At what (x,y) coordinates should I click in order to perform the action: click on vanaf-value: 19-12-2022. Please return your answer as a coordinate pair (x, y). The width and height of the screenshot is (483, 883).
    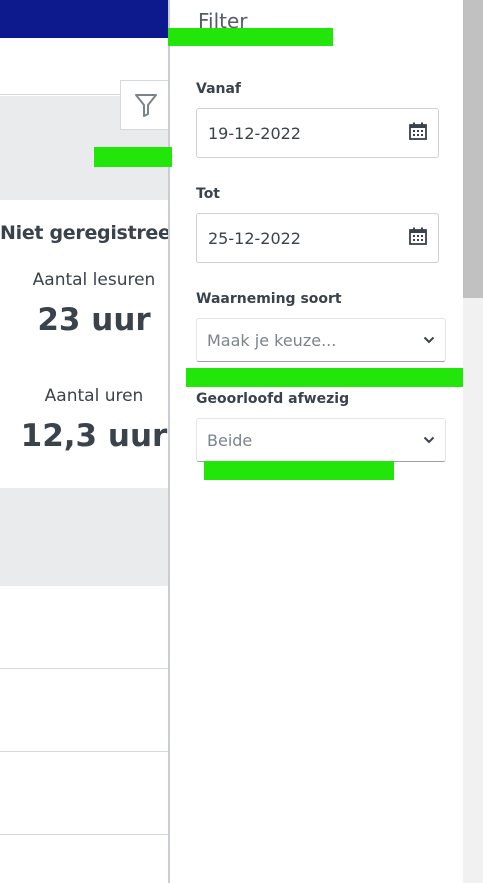
    Looking at the image, I should click on (254, 133).